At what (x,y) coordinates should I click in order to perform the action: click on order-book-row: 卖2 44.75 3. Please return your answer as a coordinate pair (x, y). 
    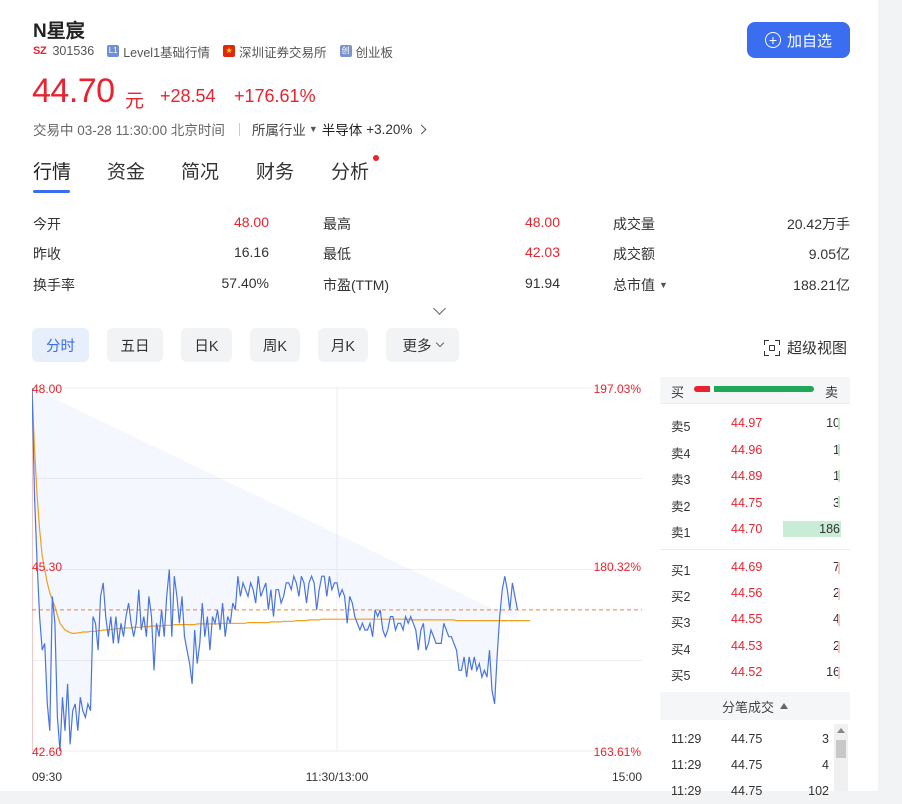
    Looking at the image, I should click on (755, 504).